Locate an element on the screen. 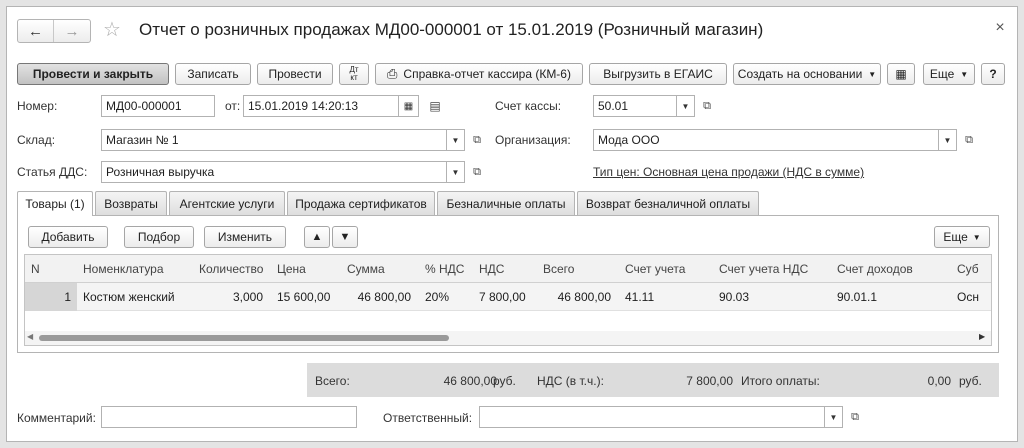  cell-account: 41.11 is located at coordinates (640, 297).